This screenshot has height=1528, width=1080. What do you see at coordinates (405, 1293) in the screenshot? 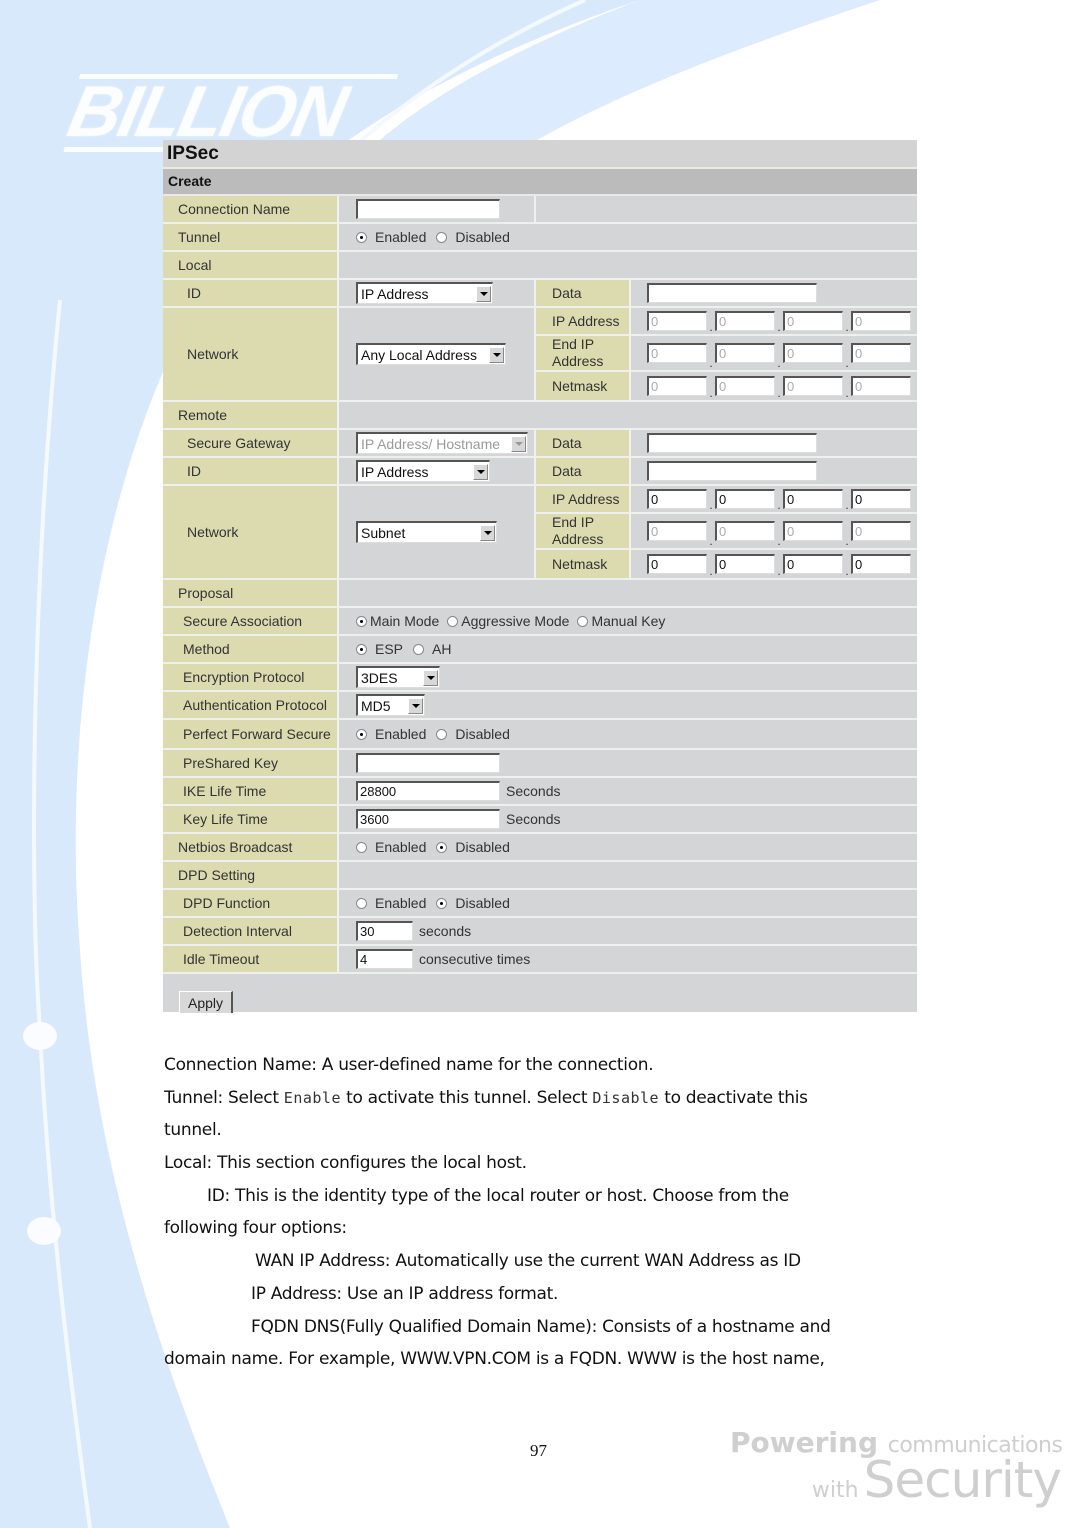
I see `doc-paragraph: IP Address: Use an IP address format.` at bounding box center [405, 1293].